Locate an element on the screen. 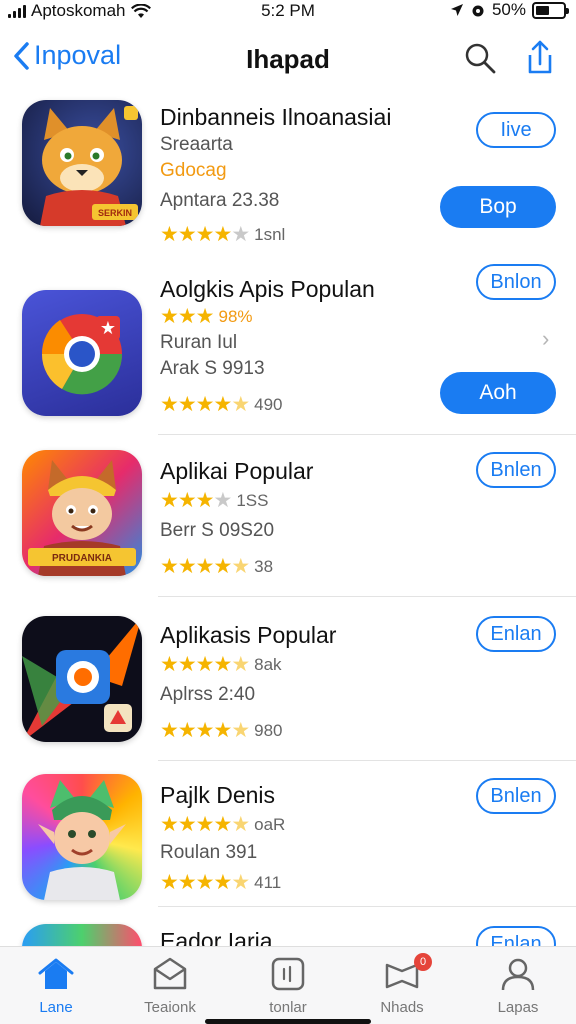  rating-percent: 98% is located at coordinates (235, 316).